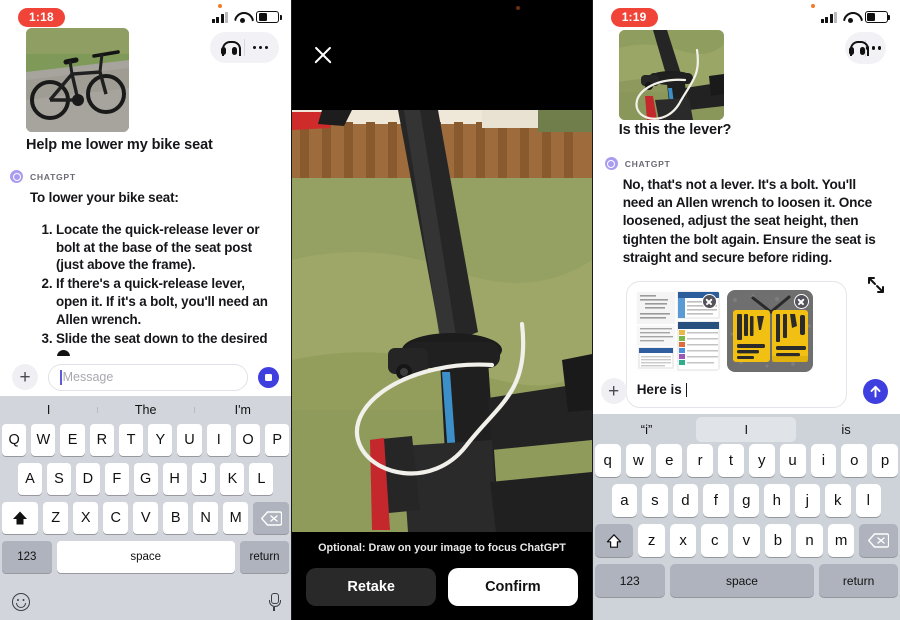 The image size is (900, 620). Describe the element at coordinates (77, 80) in the screenshot. I see `user-attached-bike-photo` at that location.